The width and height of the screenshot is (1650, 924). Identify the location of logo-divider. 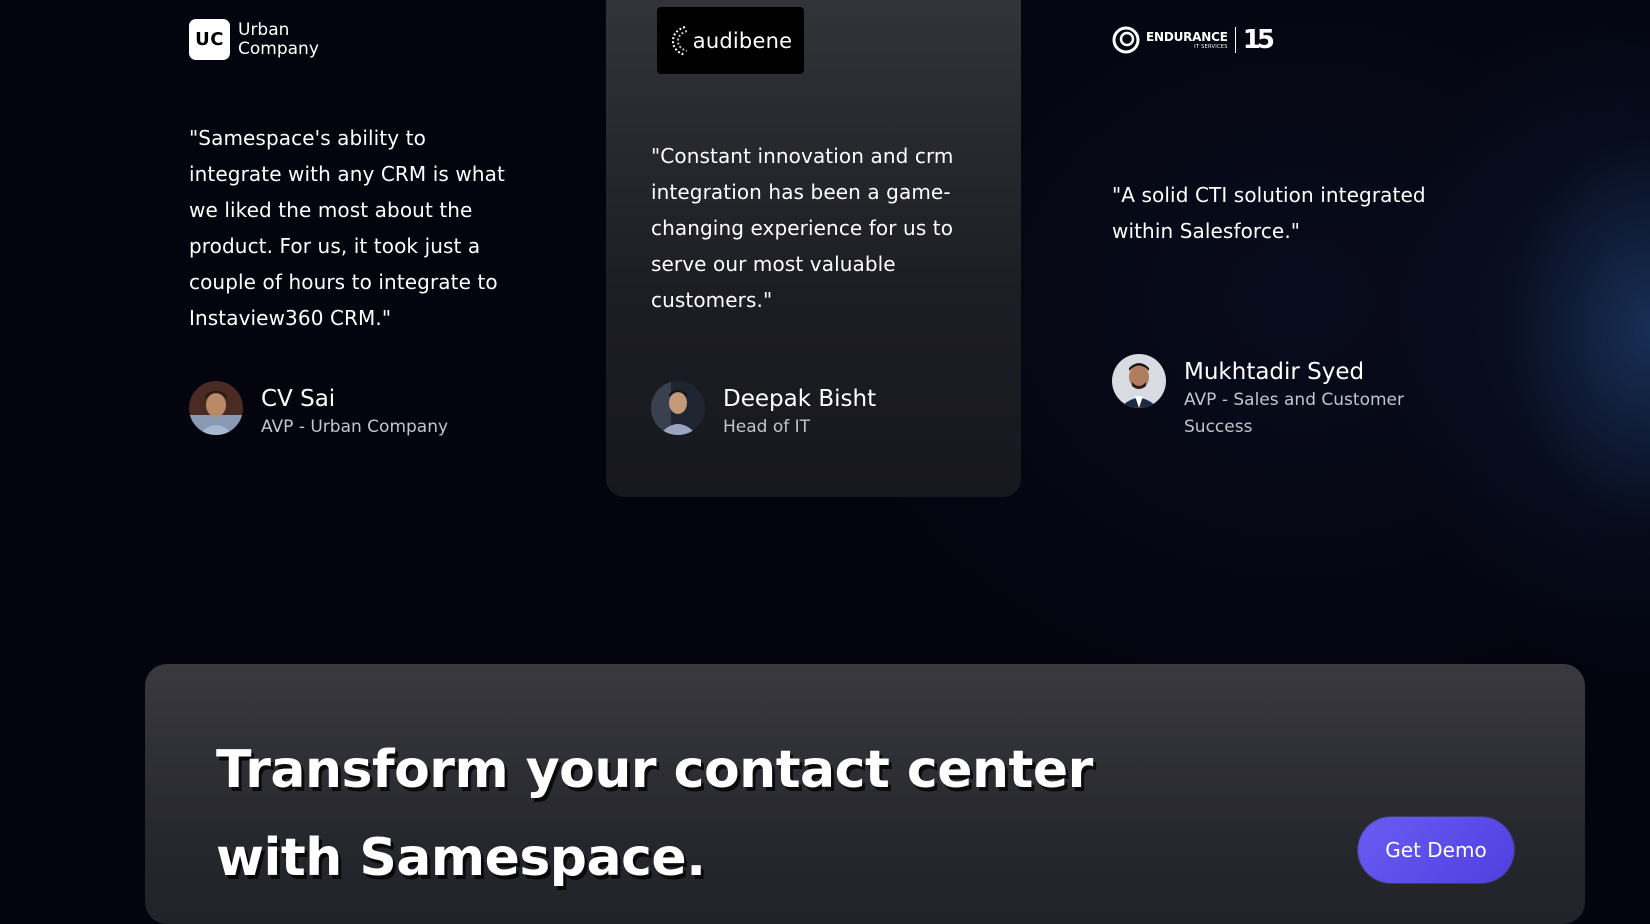
(1235, 40).